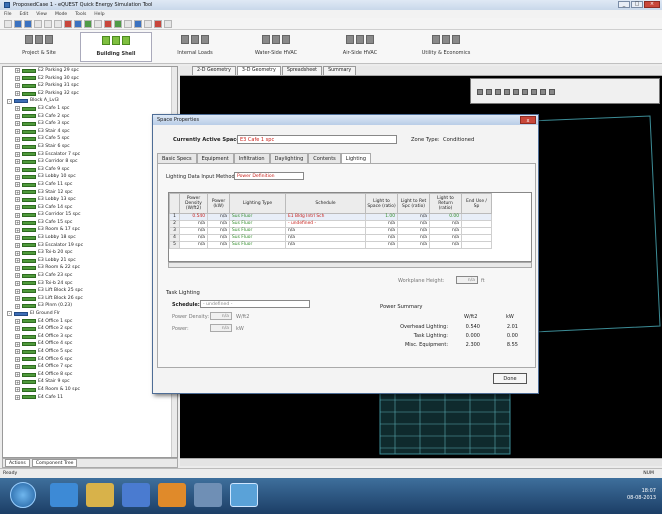 The image size is (662, 514). What do you see at coordinates (498, 92) in the screenshot?
I see `rotate-icon` at bounding box center [498, 92].